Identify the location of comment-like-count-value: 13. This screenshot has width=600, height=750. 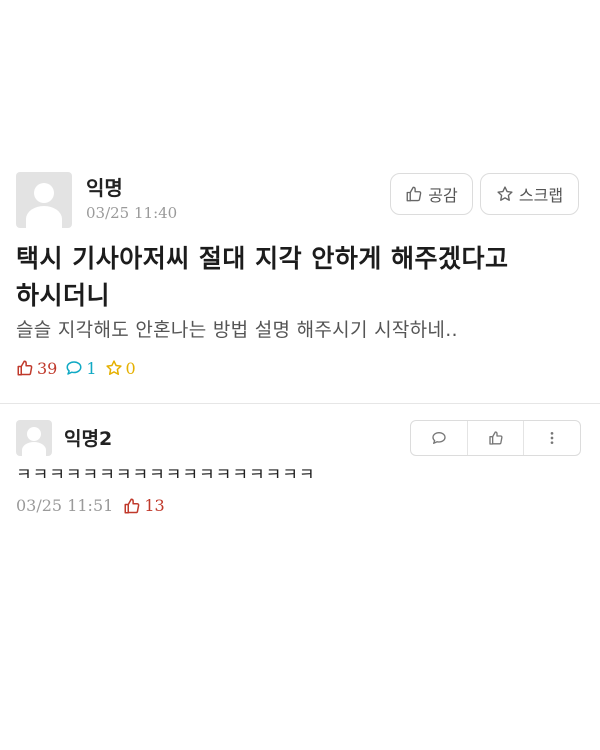
(154, 505).